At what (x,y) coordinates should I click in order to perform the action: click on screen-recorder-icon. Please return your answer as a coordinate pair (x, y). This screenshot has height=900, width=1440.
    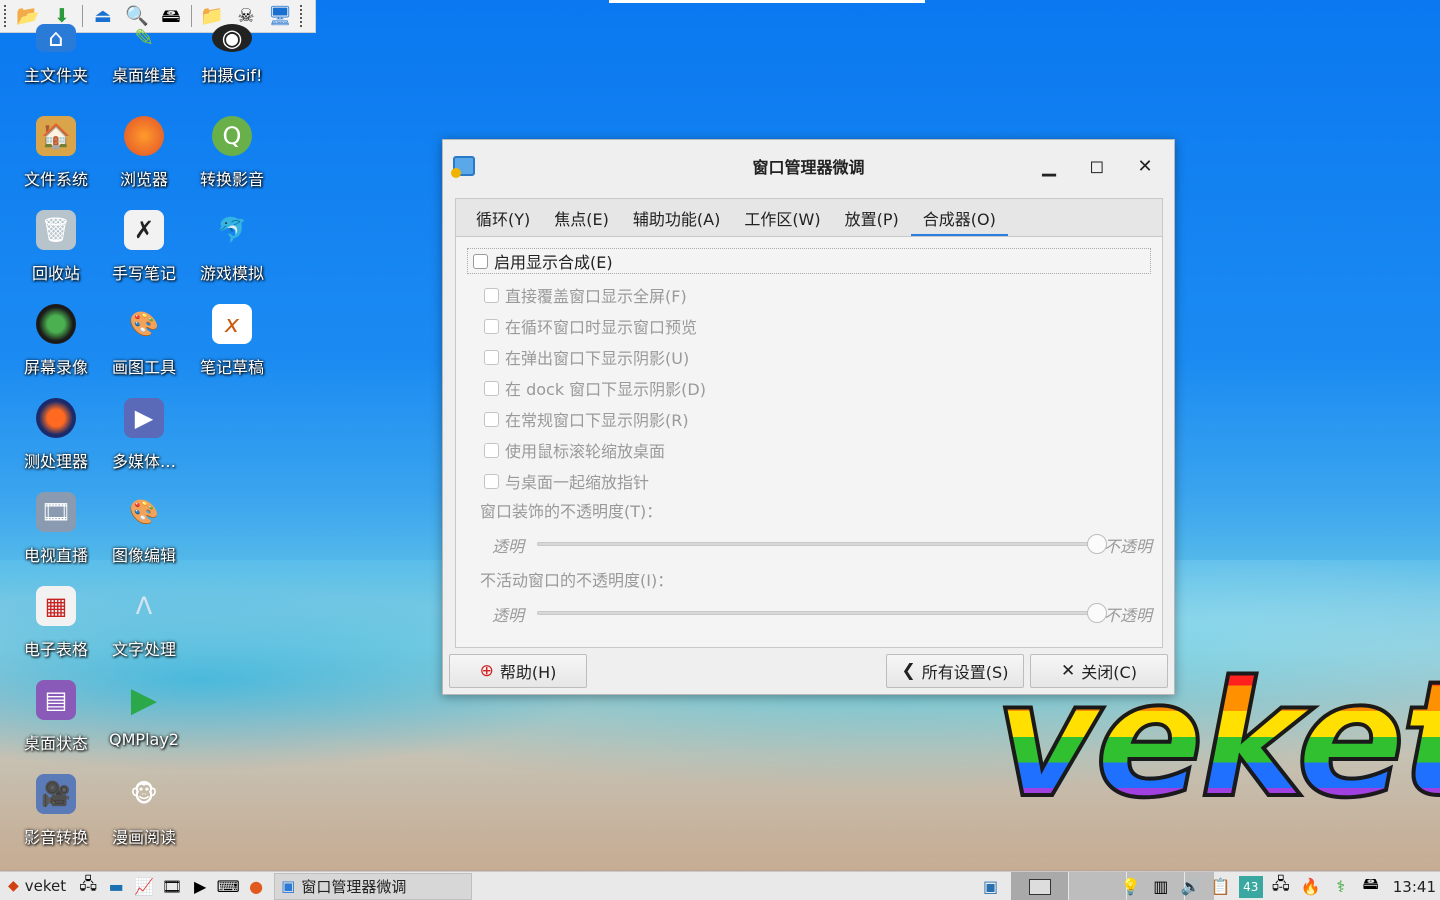
    Looking at the image, I should click on (56, 324).